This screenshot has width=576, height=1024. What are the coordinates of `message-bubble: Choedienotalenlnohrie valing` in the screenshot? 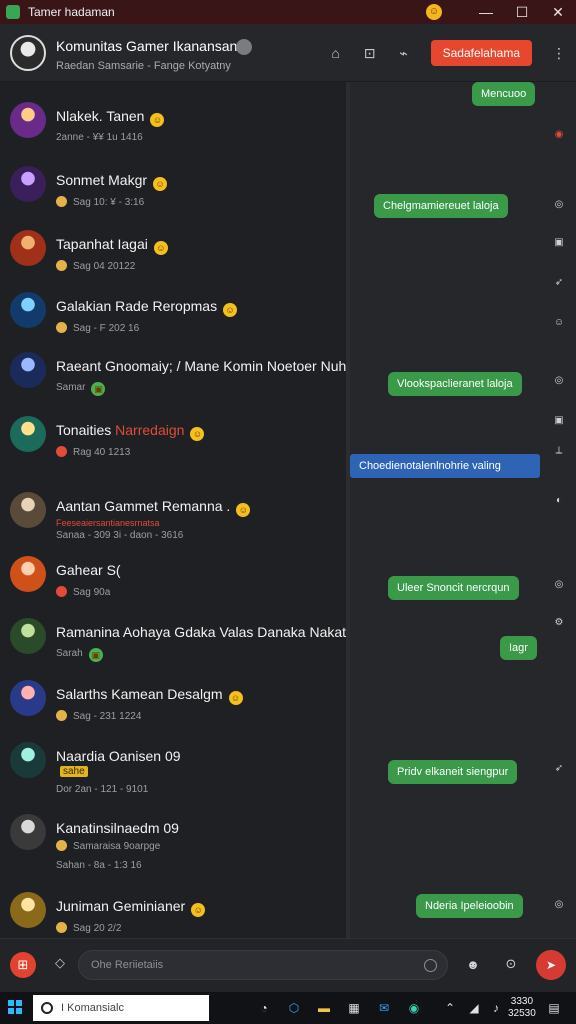 It's located at (445, 466).